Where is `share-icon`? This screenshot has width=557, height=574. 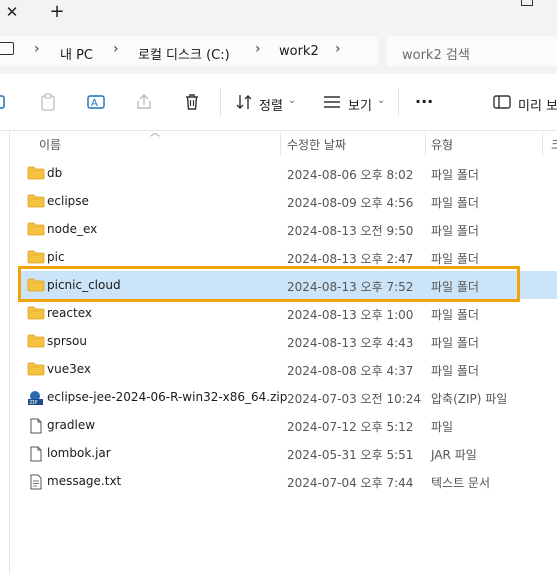 share-icon is located at coordinates (144, 102).